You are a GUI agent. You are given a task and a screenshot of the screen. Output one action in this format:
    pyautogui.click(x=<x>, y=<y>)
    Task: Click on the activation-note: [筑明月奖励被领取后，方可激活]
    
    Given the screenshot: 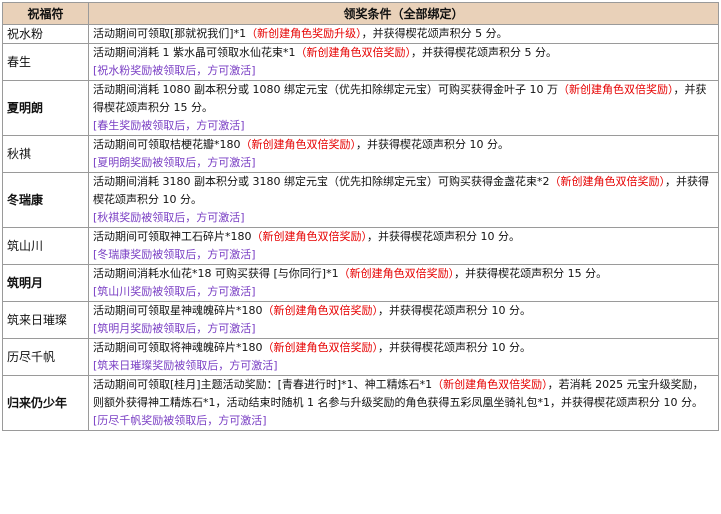 What is the action you would take?
    pyautogui.click(x=174, y=328)
    